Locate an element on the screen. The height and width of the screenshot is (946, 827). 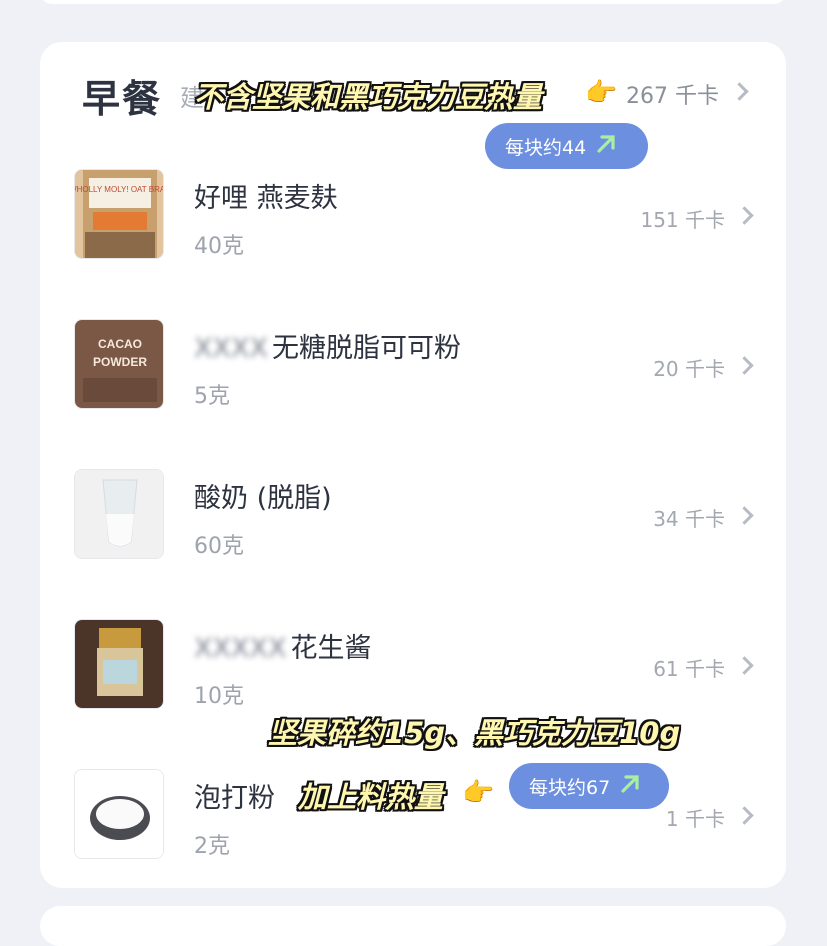
annotation-top: 不含坚果和黑巧克力豆热量 is located at coordinates (368, 97).